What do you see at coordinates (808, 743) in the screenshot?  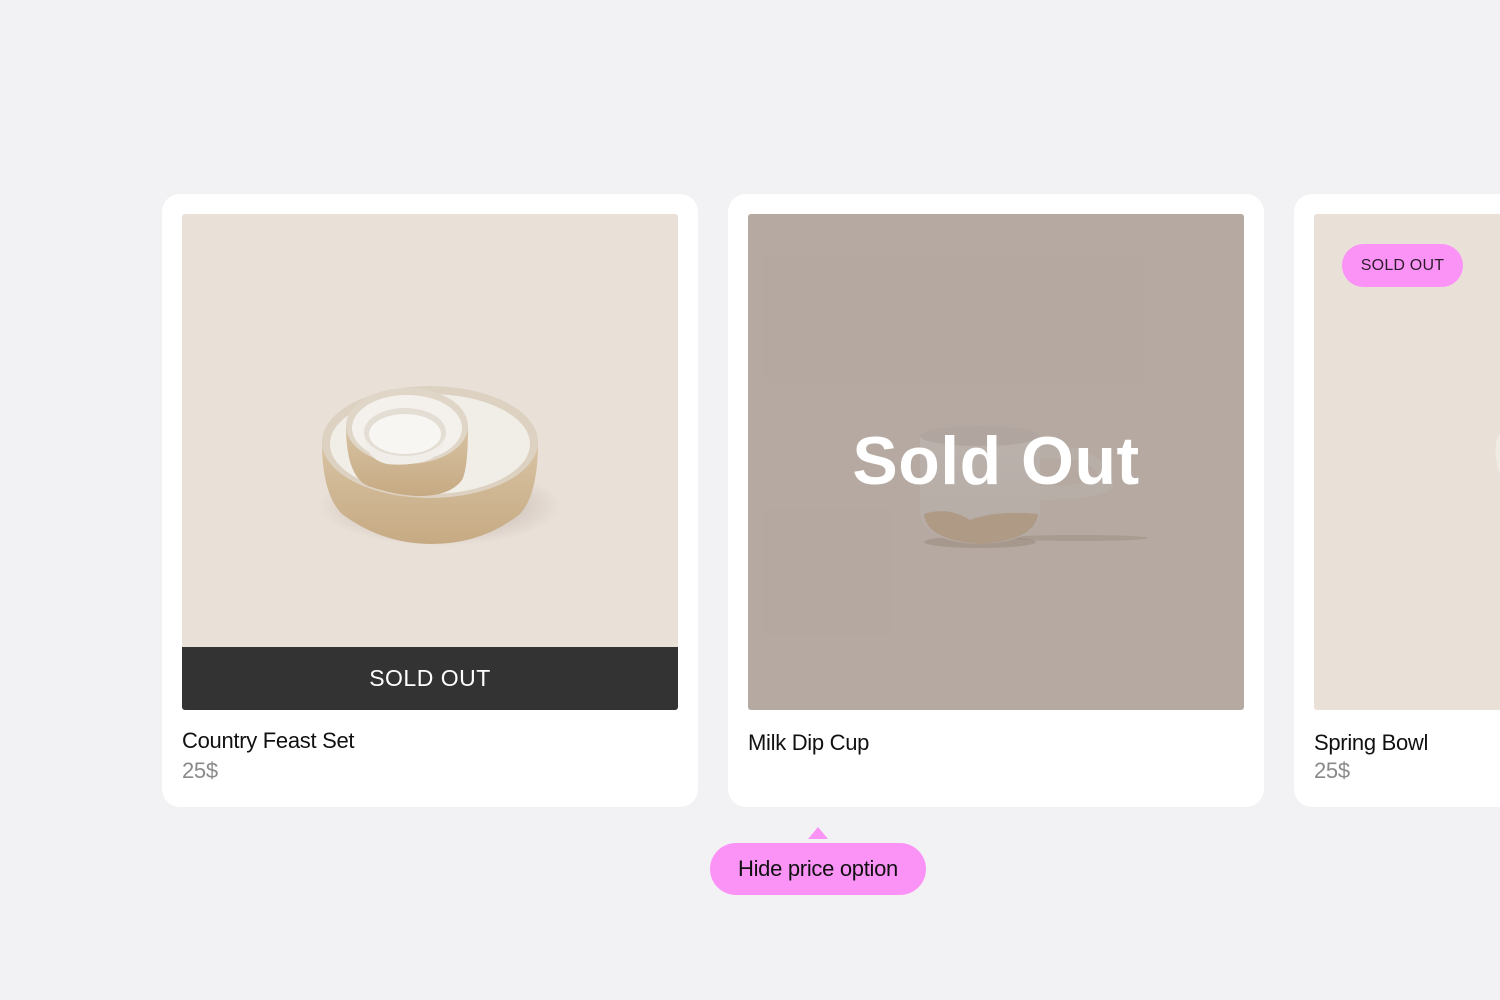 I see `product-name: Milk Dip Cup` at bounding box center [808, 743].